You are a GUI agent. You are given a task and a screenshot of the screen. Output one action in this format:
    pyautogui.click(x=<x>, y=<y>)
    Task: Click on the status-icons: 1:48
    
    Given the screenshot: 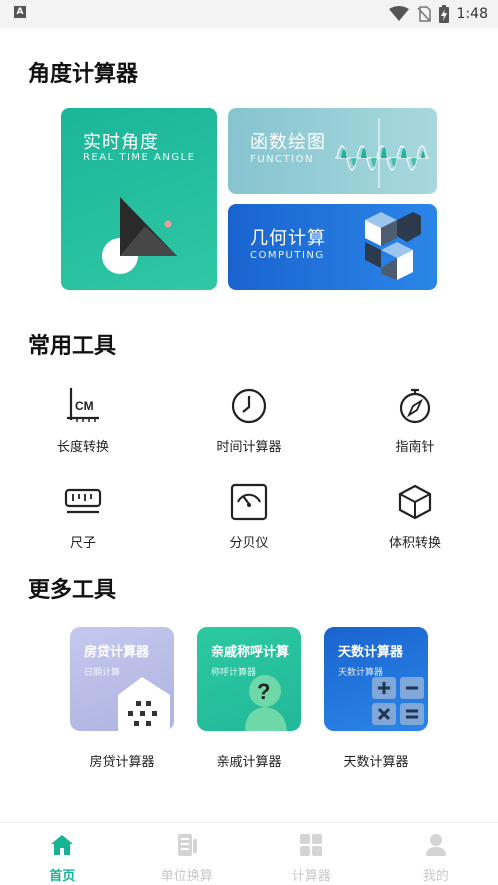 What is the action you would take?
    pyautogui.click(x=438, y=14)
    